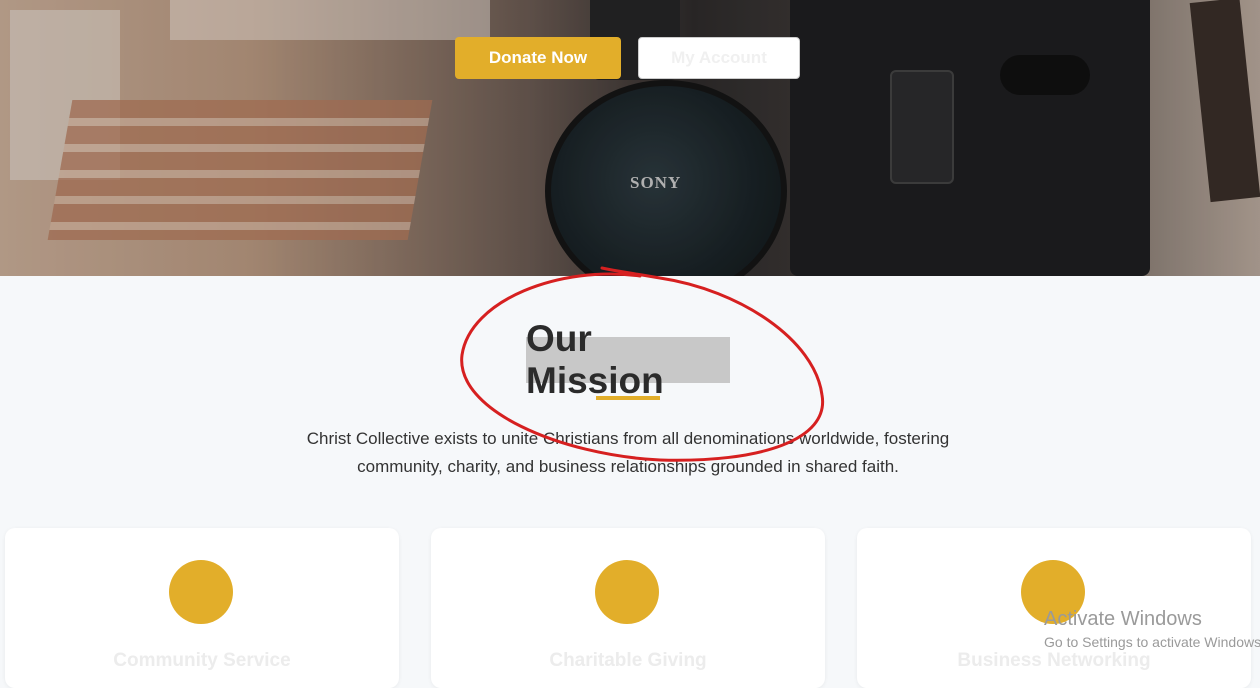 The height and width of the screenshot is (688, 1260). Describe the element at coordinates (628, 660) in the screenshot. I see `card-title: Charitable Giving` at that location.